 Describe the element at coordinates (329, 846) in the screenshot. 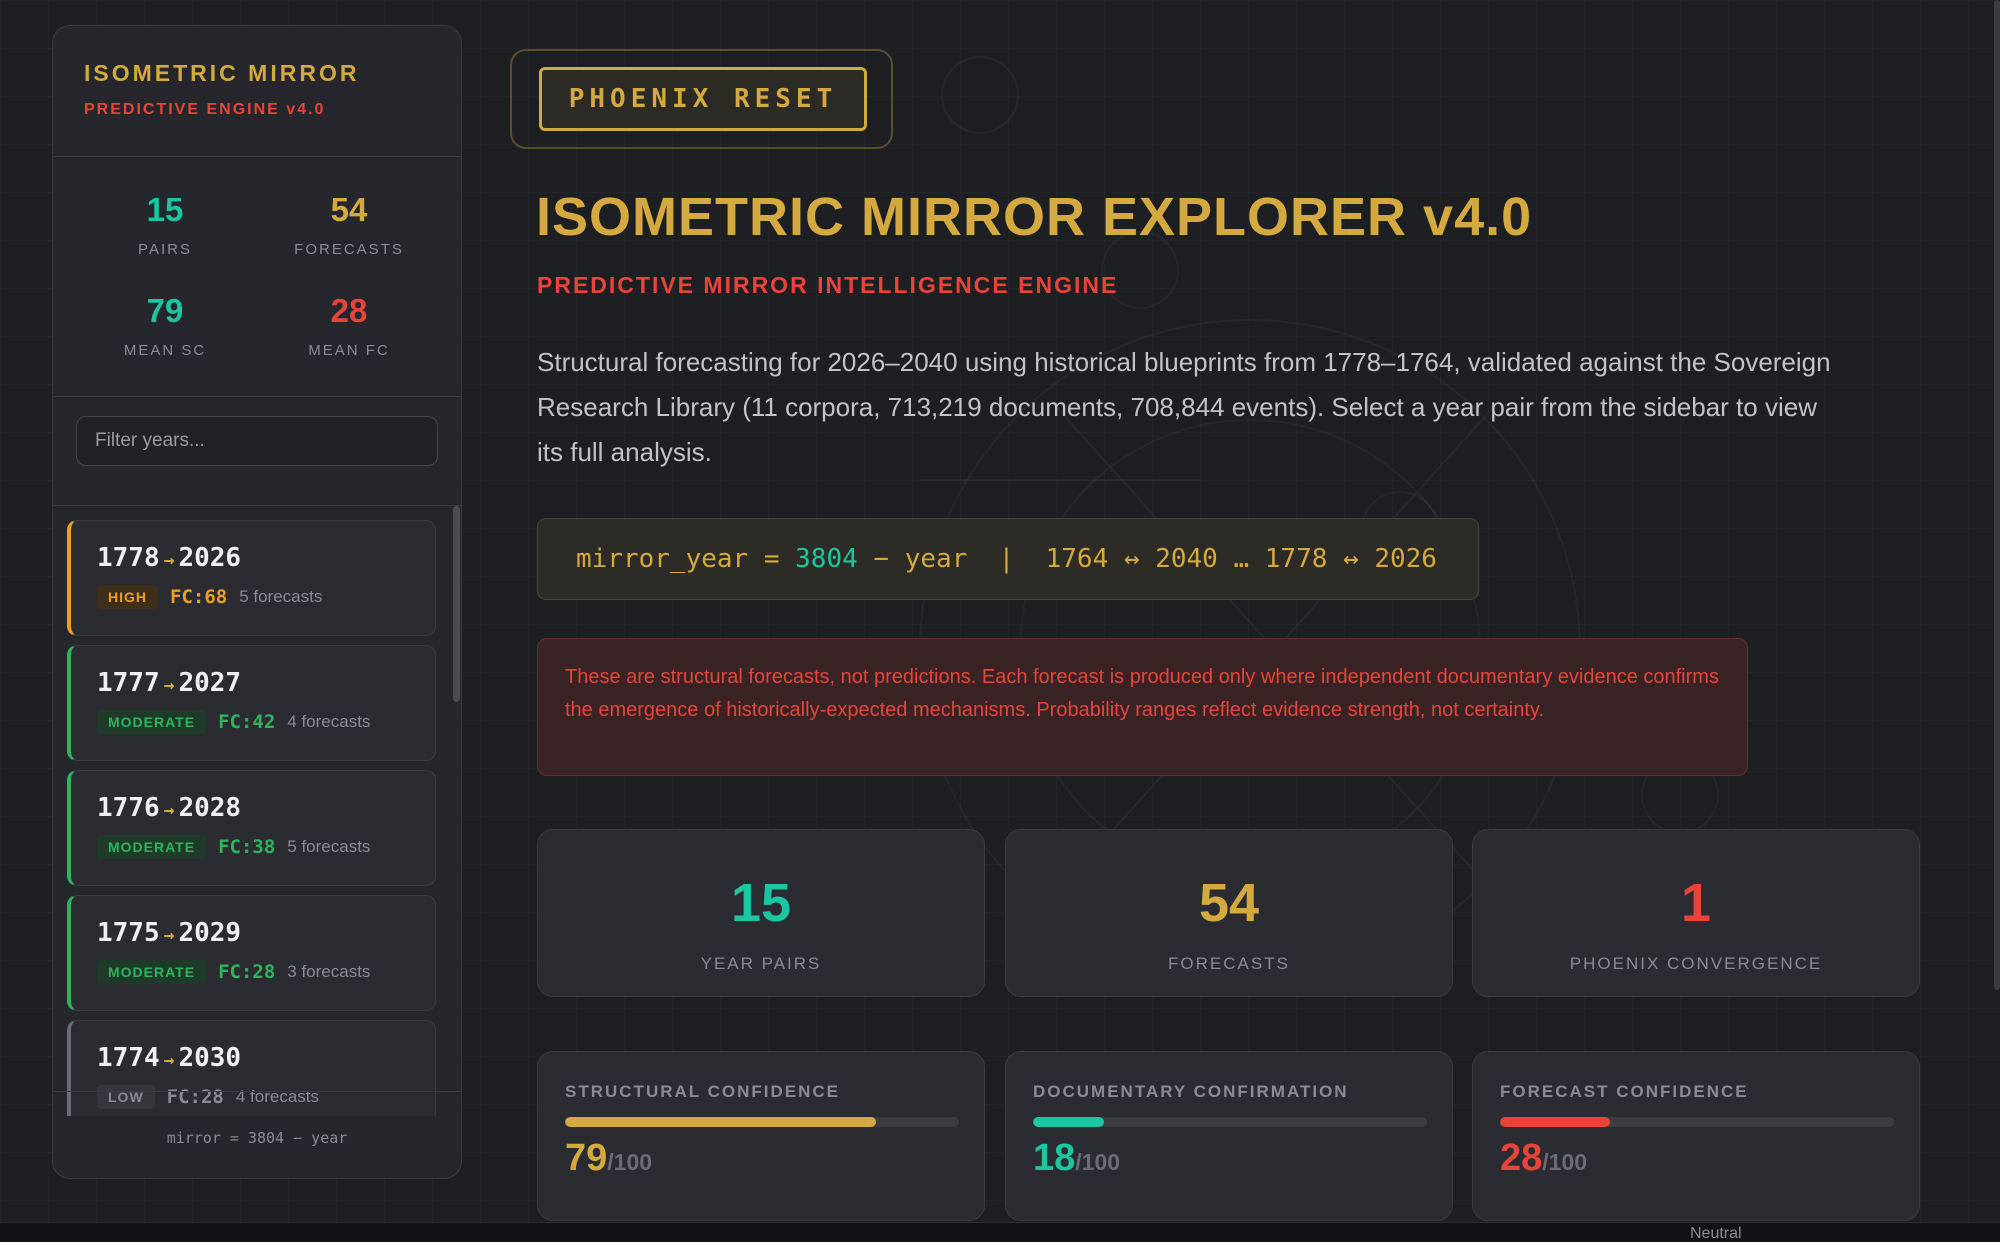

I see `forecast-count: 5 forecasts` at that location.